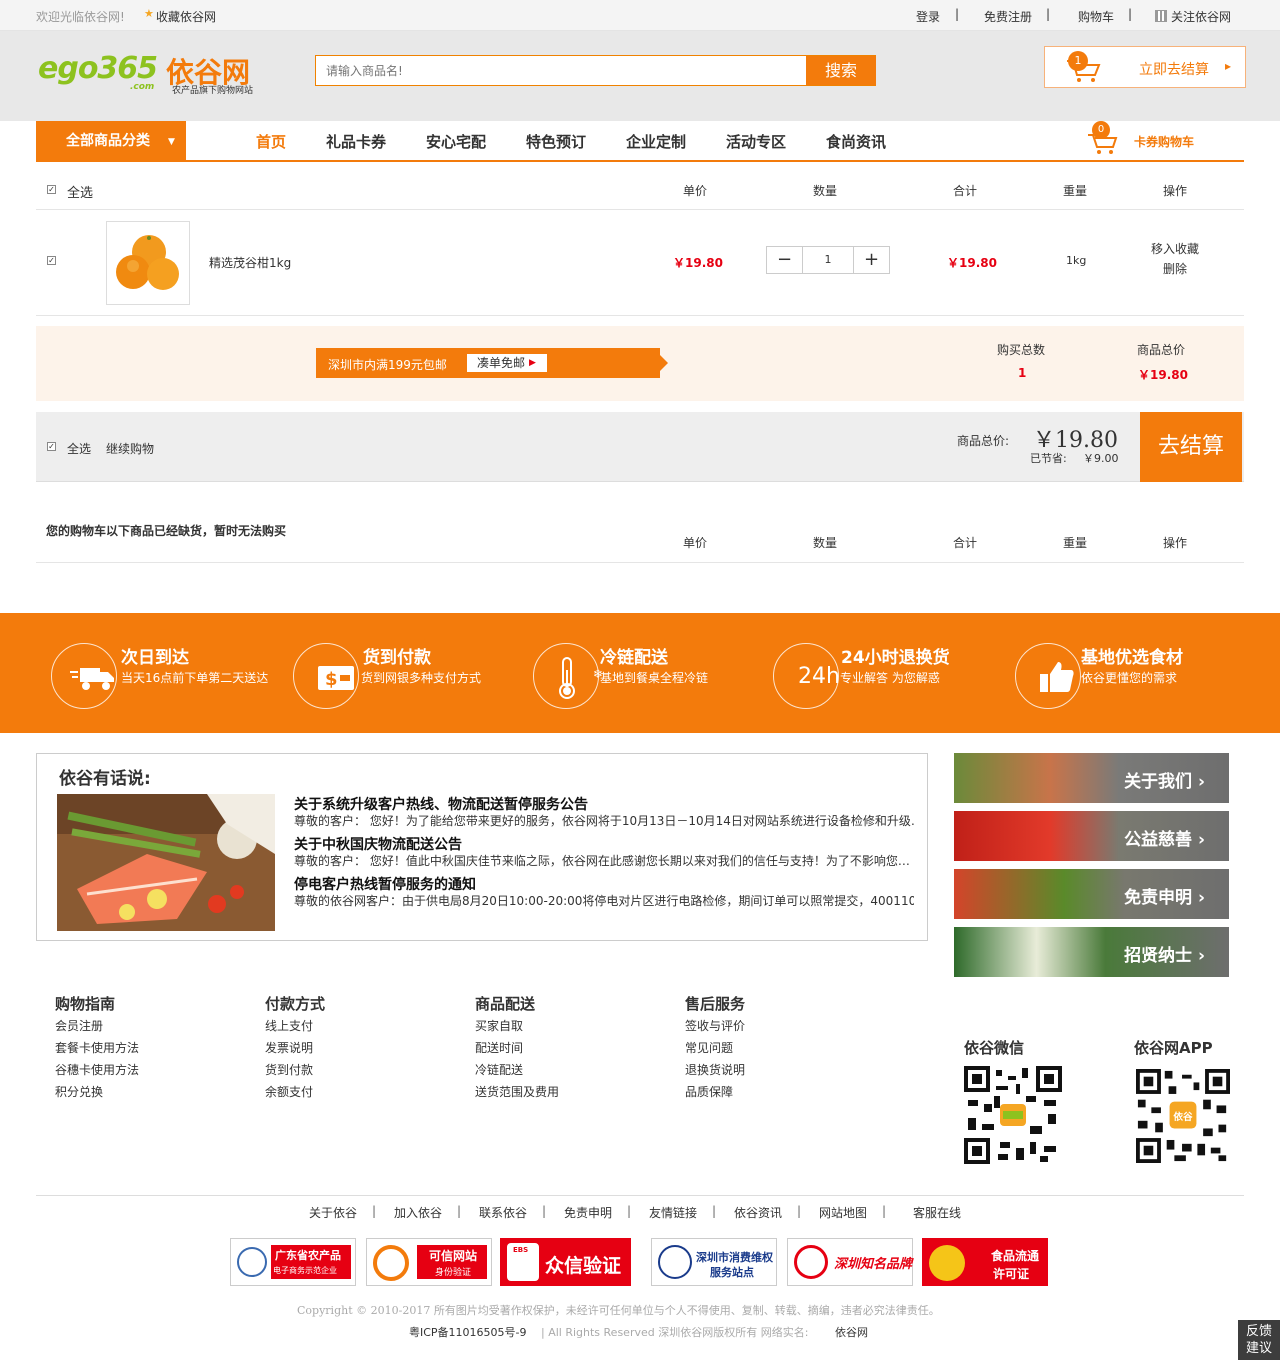 The width and height of the screenshot is (1280, 1362). I want to click on badge-agri-ecommerce: 广东省农产品 电子商务示范企业, so click(293, 1262).